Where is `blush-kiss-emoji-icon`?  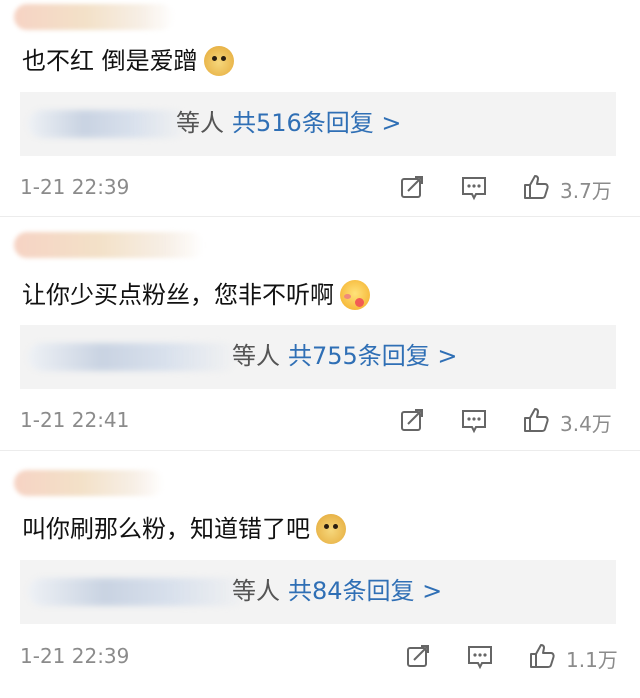
blush-kiss-emoji-icon is located at coordinates (355, 295).